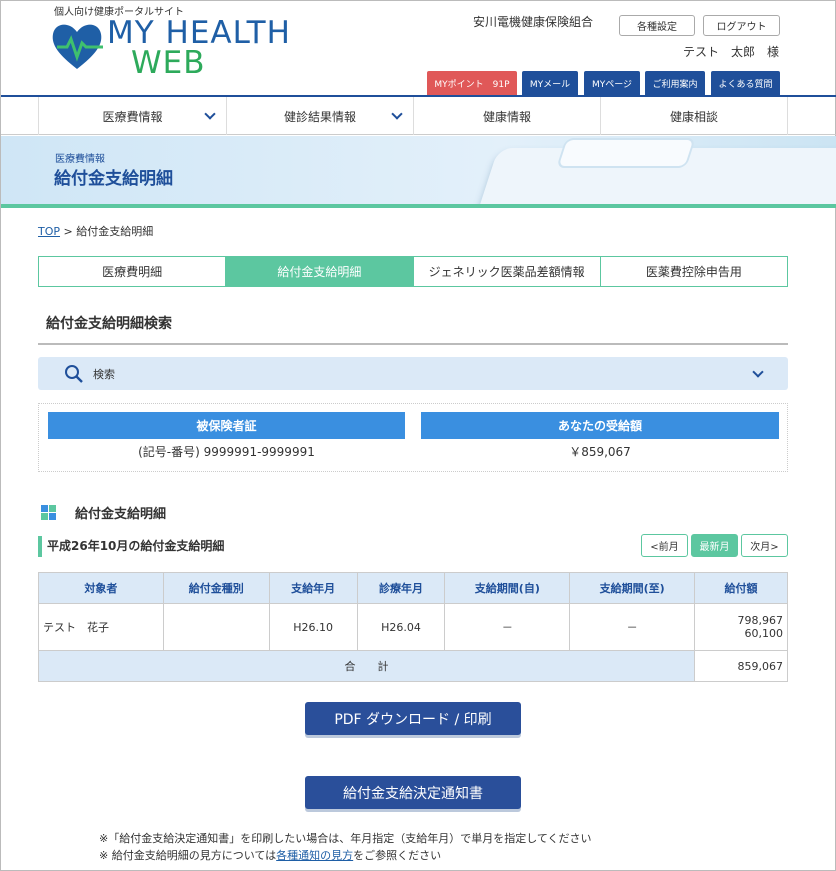 The image size is (836, 871). I want to click on cell-period-to: －, so click(632, 627).